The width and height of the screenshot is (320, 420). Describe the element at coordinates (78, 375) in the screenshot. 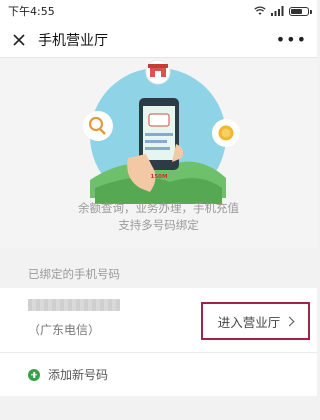

I see `add-number-label: 添加新号码` at that location.